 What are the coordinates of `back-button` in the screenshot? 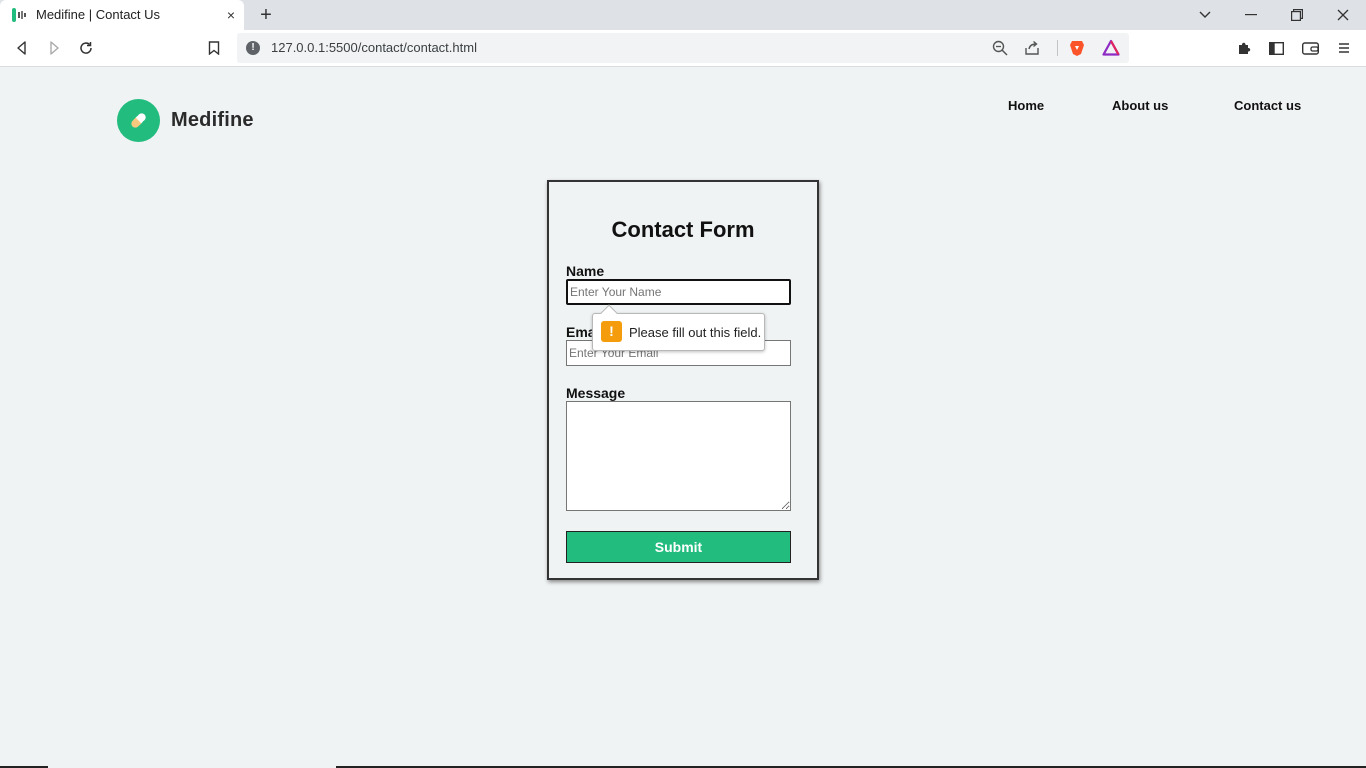 It's located at (22, 48).